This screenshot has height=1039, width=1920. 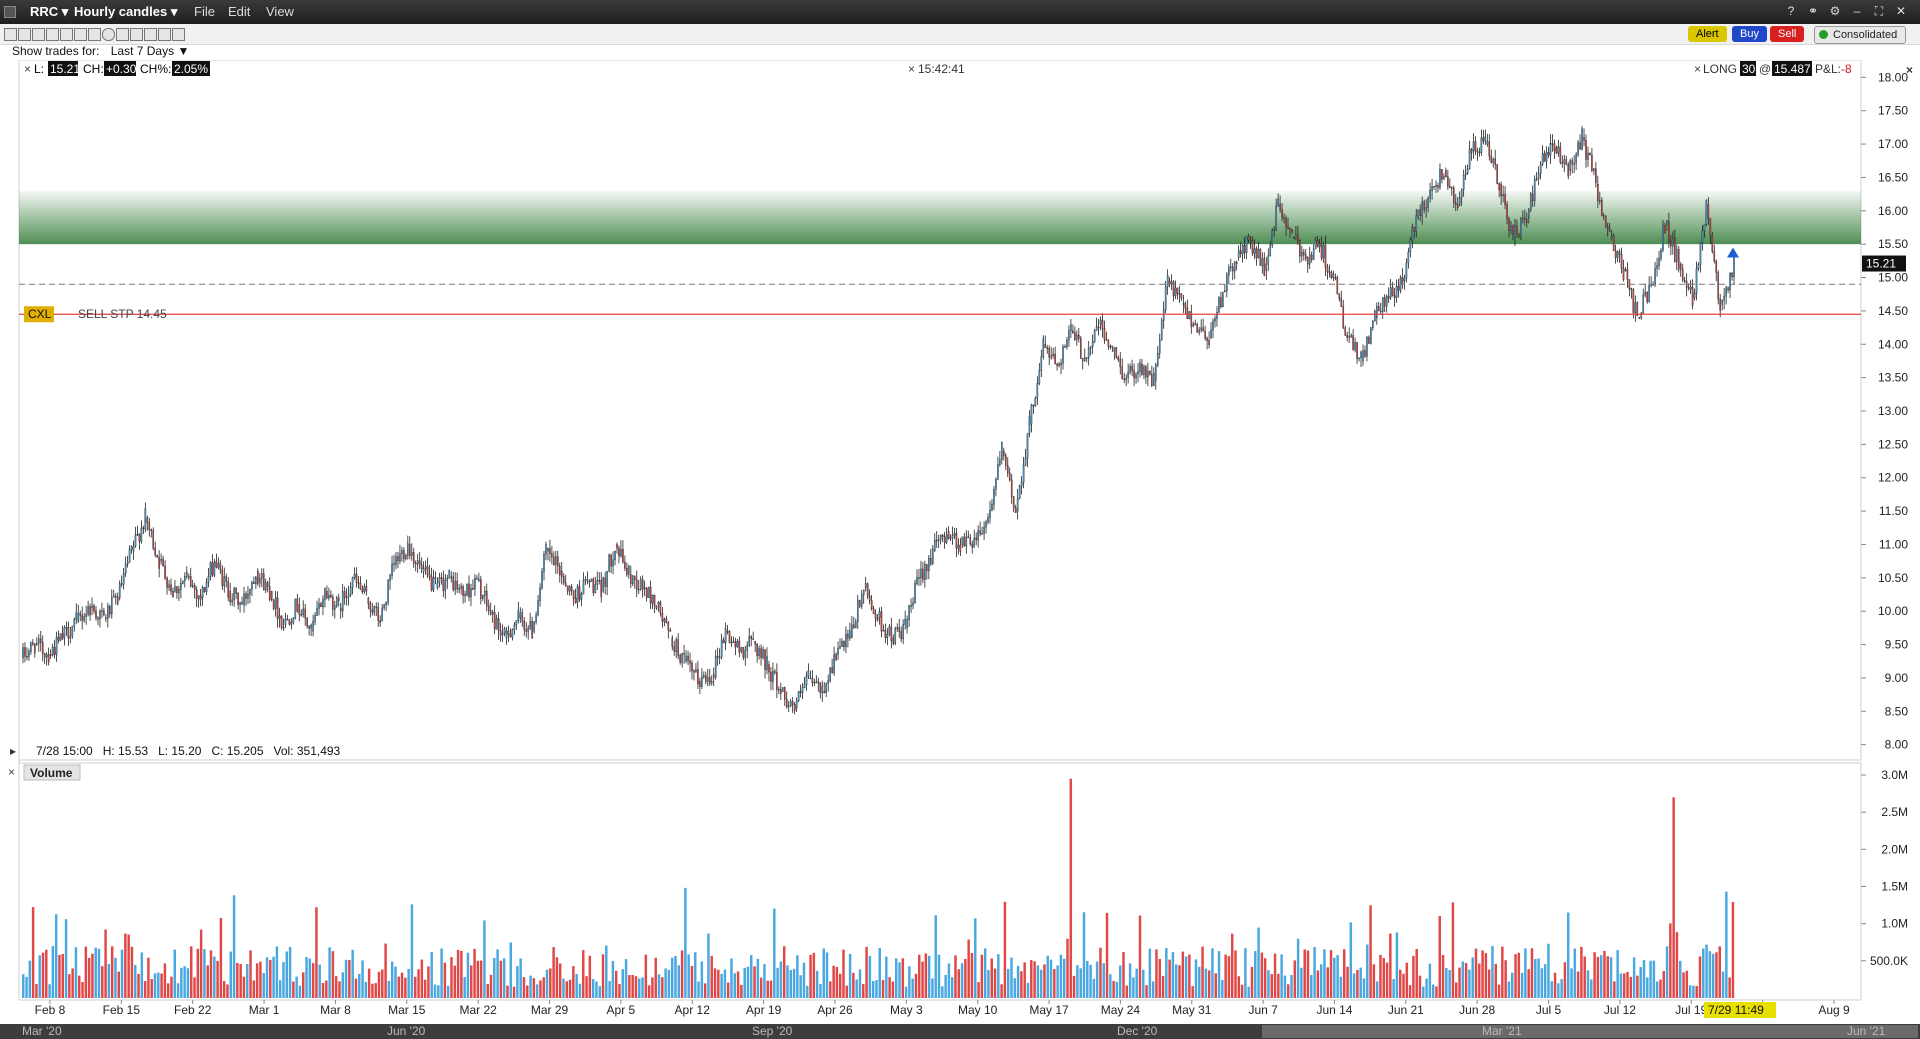 What do you see at coordinates (164, 34) in the screenshot?
I see `pattern-icon` at bounding box center [164, 34].